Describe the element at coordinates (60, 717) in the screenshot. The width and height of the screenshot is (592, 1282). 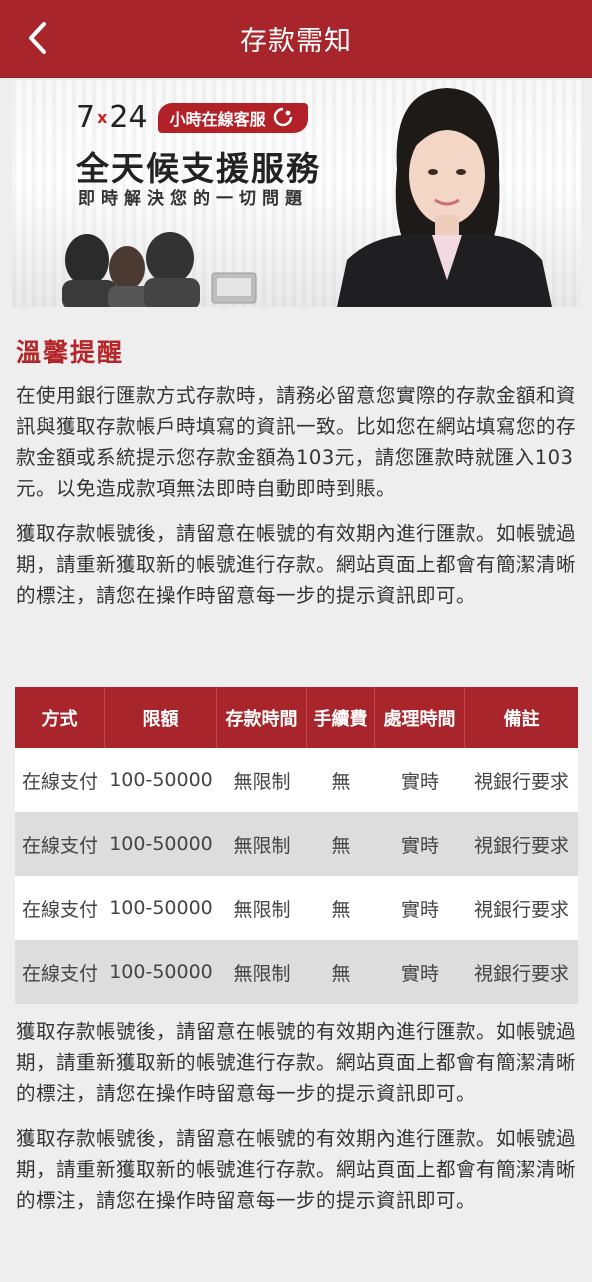
I see `table-header-cell: 方式` at that location.